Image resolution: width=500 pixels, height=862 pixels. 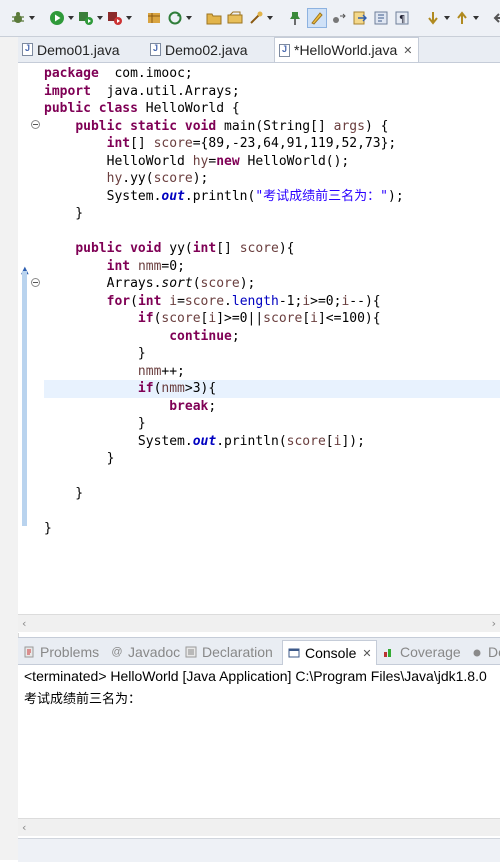 I want to click on tab-label: De, so click(x=494, y=652).